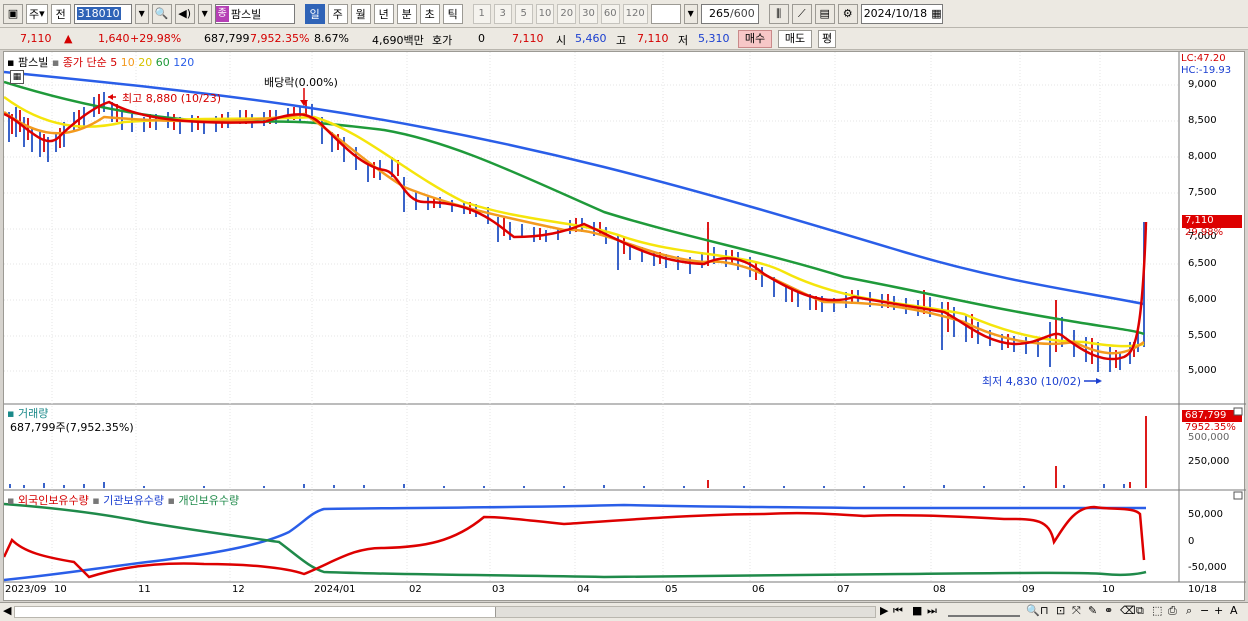 This screenshot has height=621, width=1248. Describe the element at coordinates (331, 38) in the screenshot. I see `turnover-rate: 8.67%` at that location.